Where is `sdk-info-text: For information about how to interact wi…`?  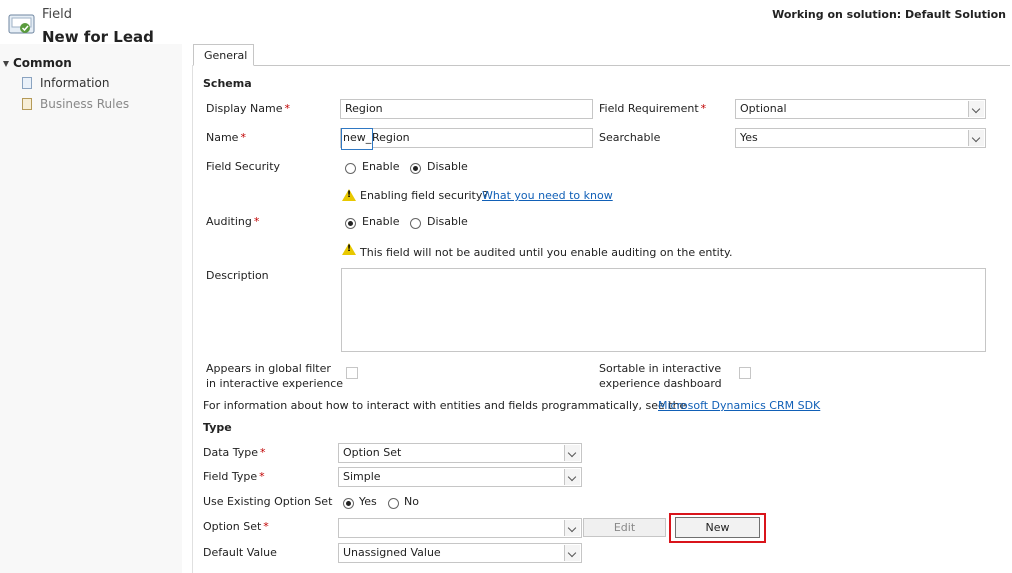 sdk-info-text: For information about how to interact wi… is located at coordinates (445, 405).